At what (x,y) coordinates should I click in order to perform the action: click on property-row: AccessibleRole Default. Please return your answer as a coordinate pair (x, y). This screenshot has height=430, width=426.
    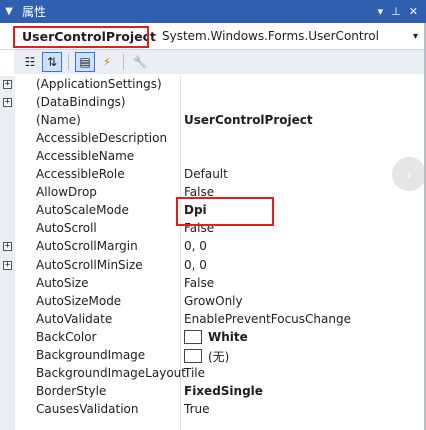
    Looking at the image, I should click on (213, 175).